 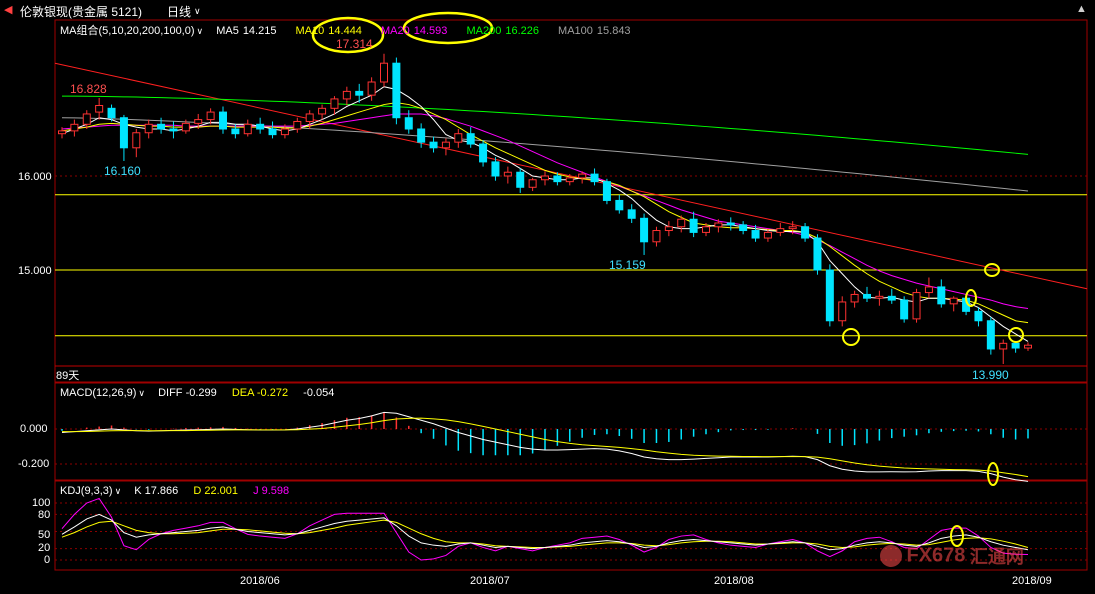 What do you see at coordinates (98, 393) in the screenshot?
I see `macd-indicator-name: MACD(12,26,9)` at bounding box center [98, 393].